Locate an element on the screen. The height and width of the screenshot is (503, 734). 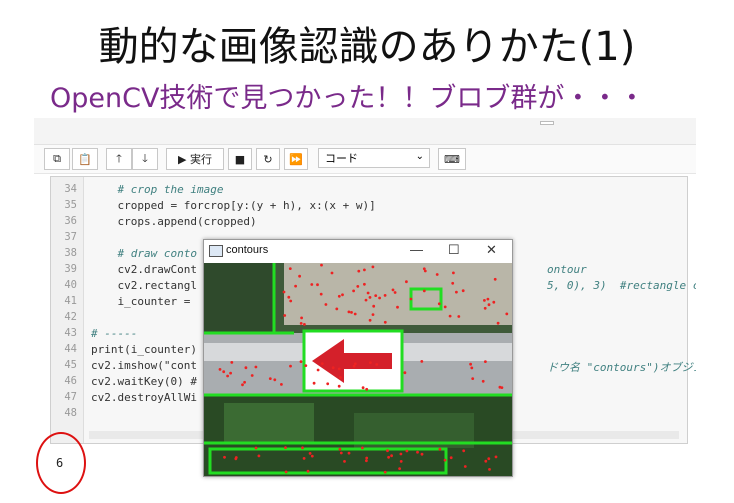
code-line: # draw conto is located at coordinates (144, 253).